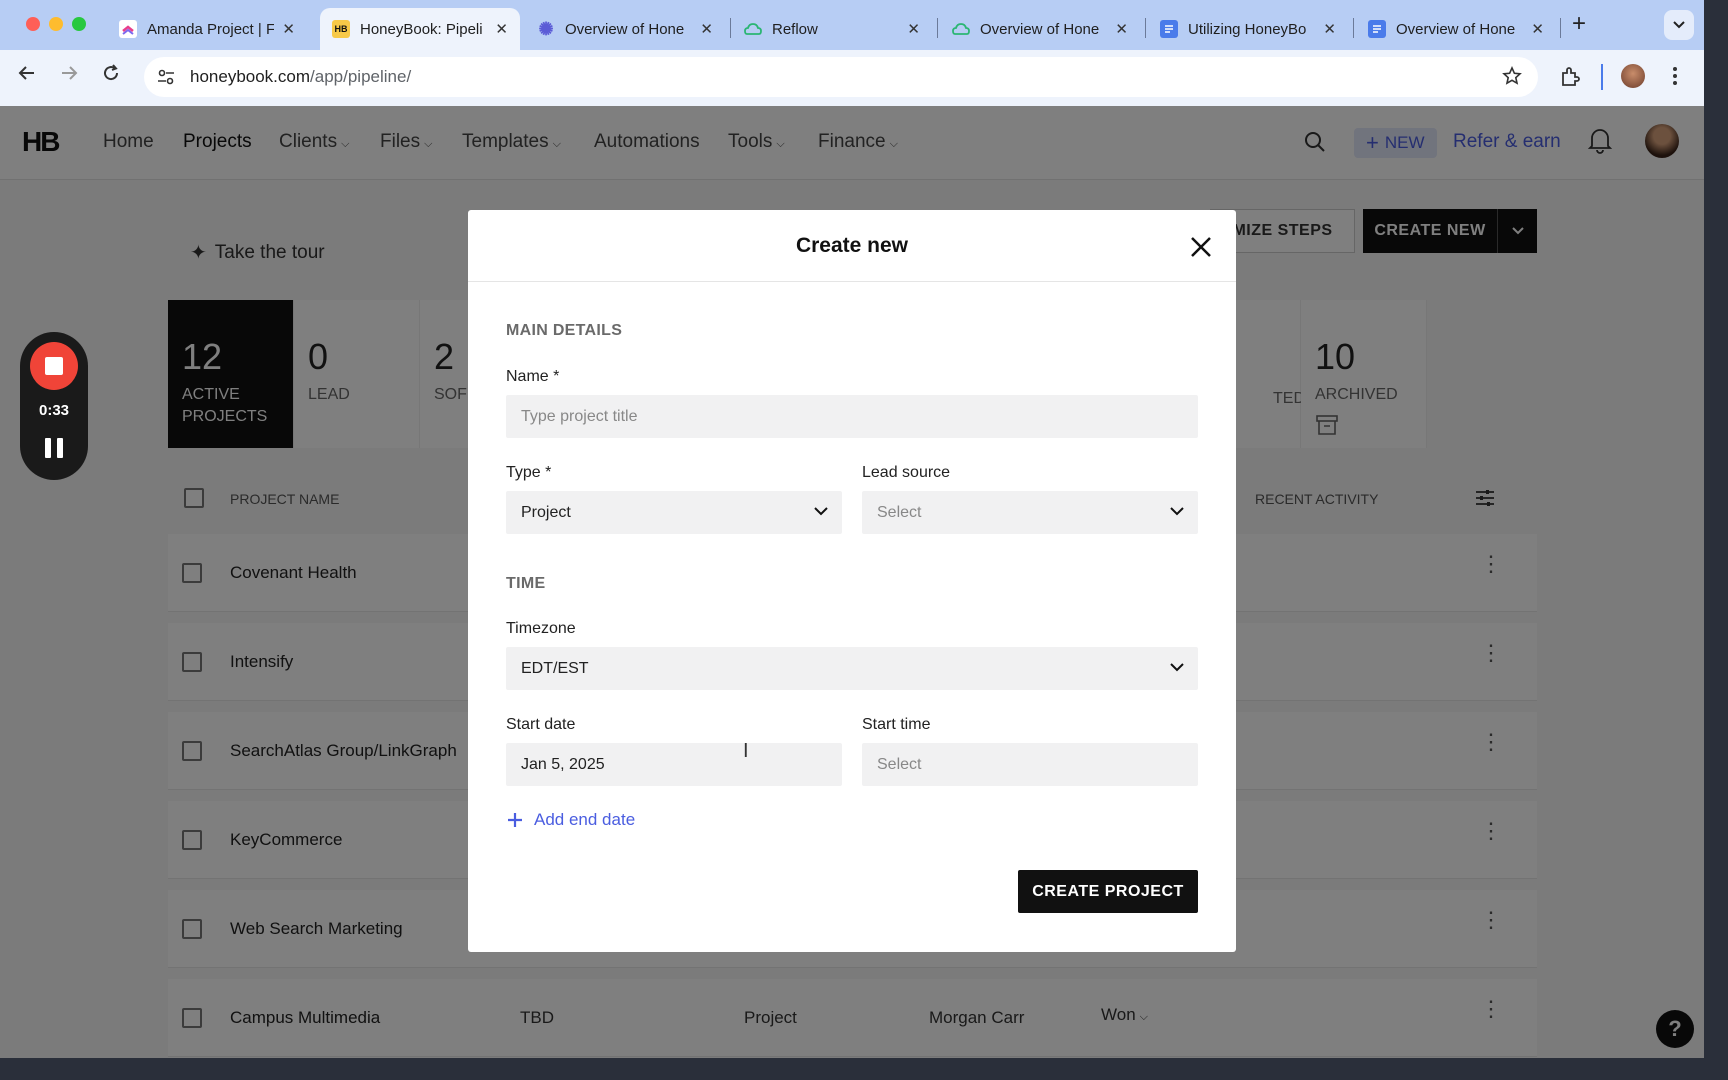 Image resolution: width=1728 pixels, height=1080 pixels. I want to click on minimize-window-button, so click(56, 24).